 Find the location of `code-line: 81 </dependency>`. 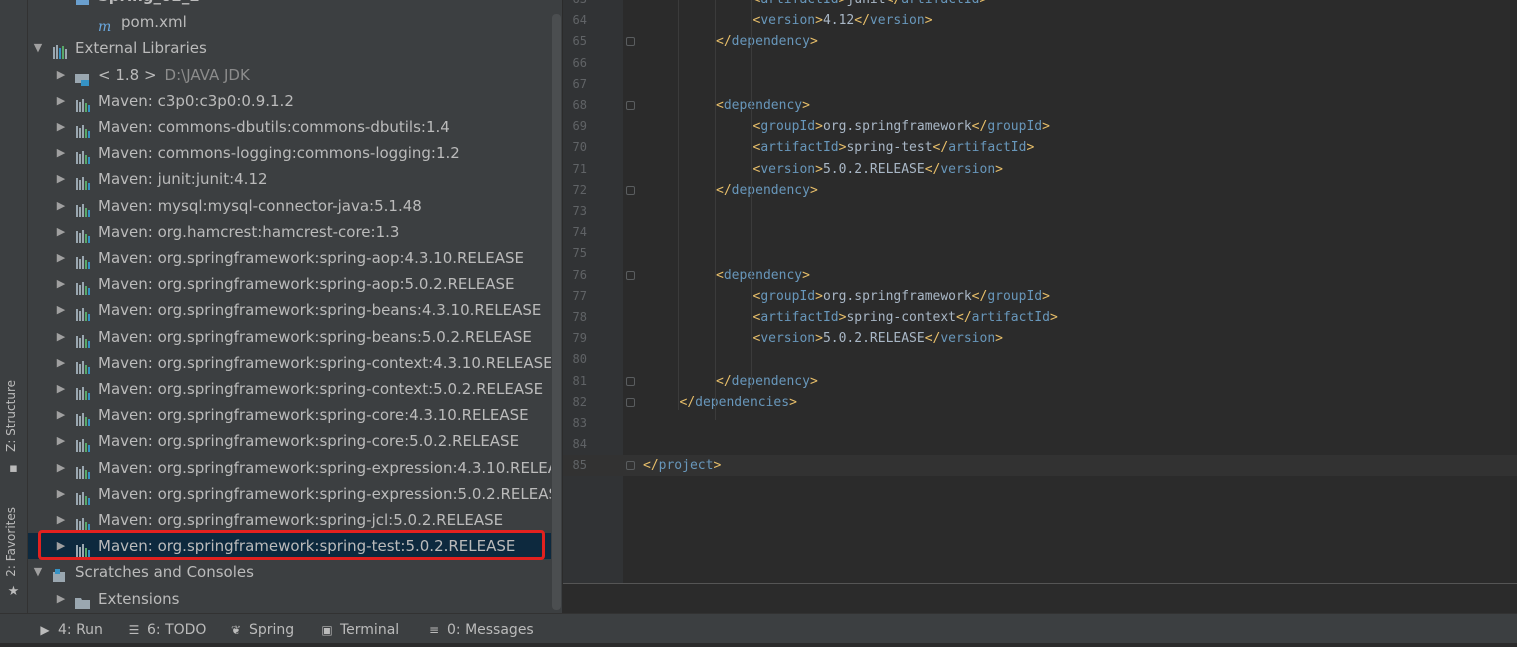

code-line: 81 </dependency> is located at coordinates (1040, 381).